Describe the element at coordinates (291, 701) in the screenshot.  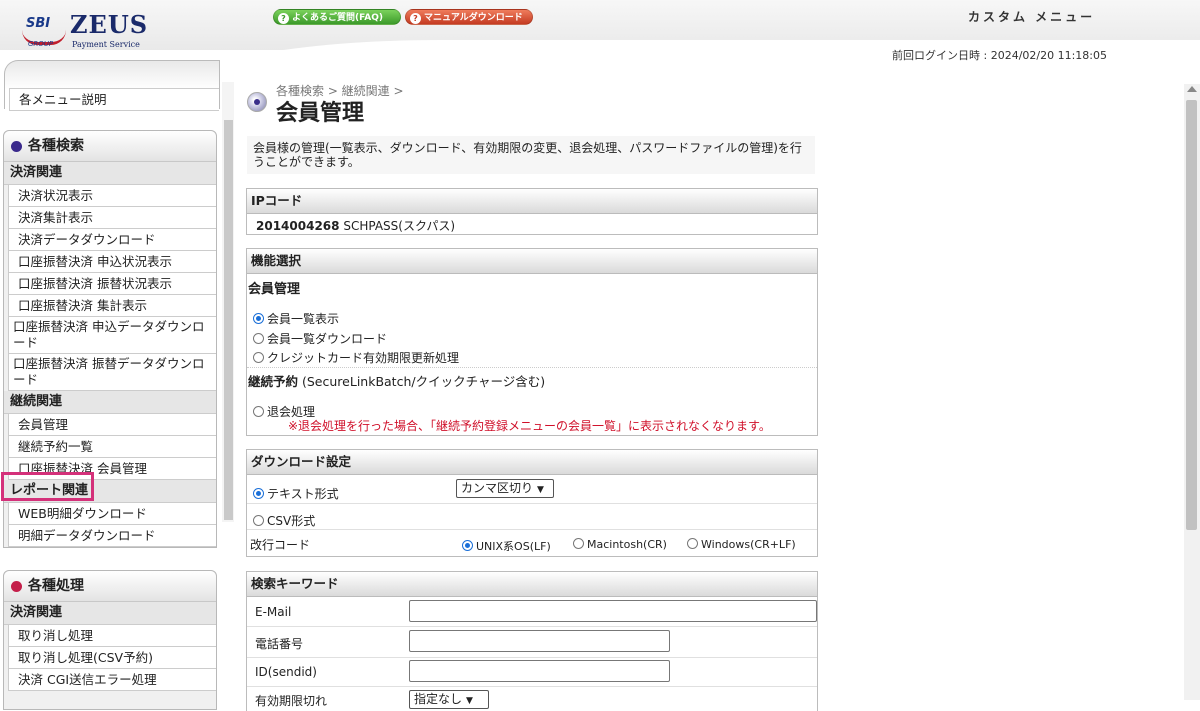
I see `expiry-label: 有効期限切れ` at that location.